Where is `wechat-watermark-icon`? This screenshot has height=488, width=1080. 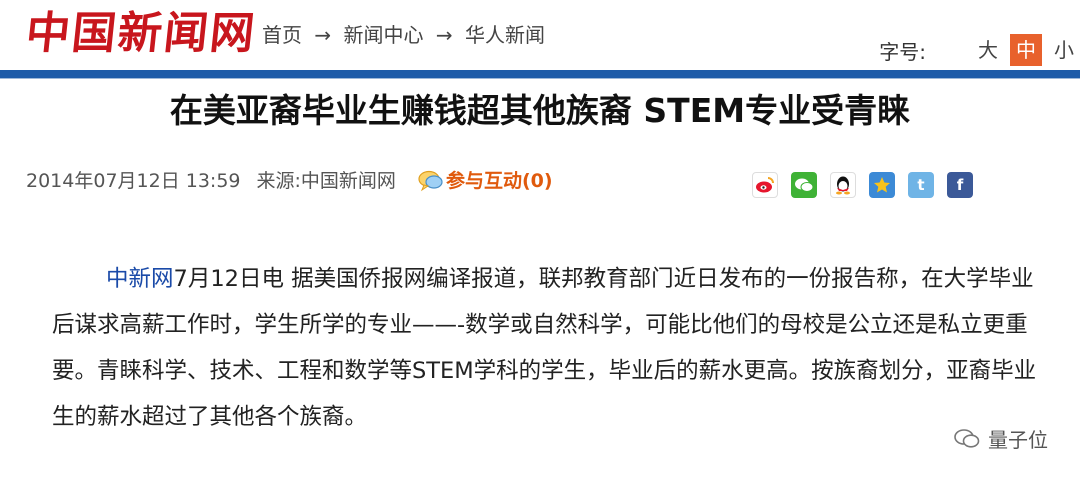 wechat-watermark-icon is located at coordinates (967, 438).